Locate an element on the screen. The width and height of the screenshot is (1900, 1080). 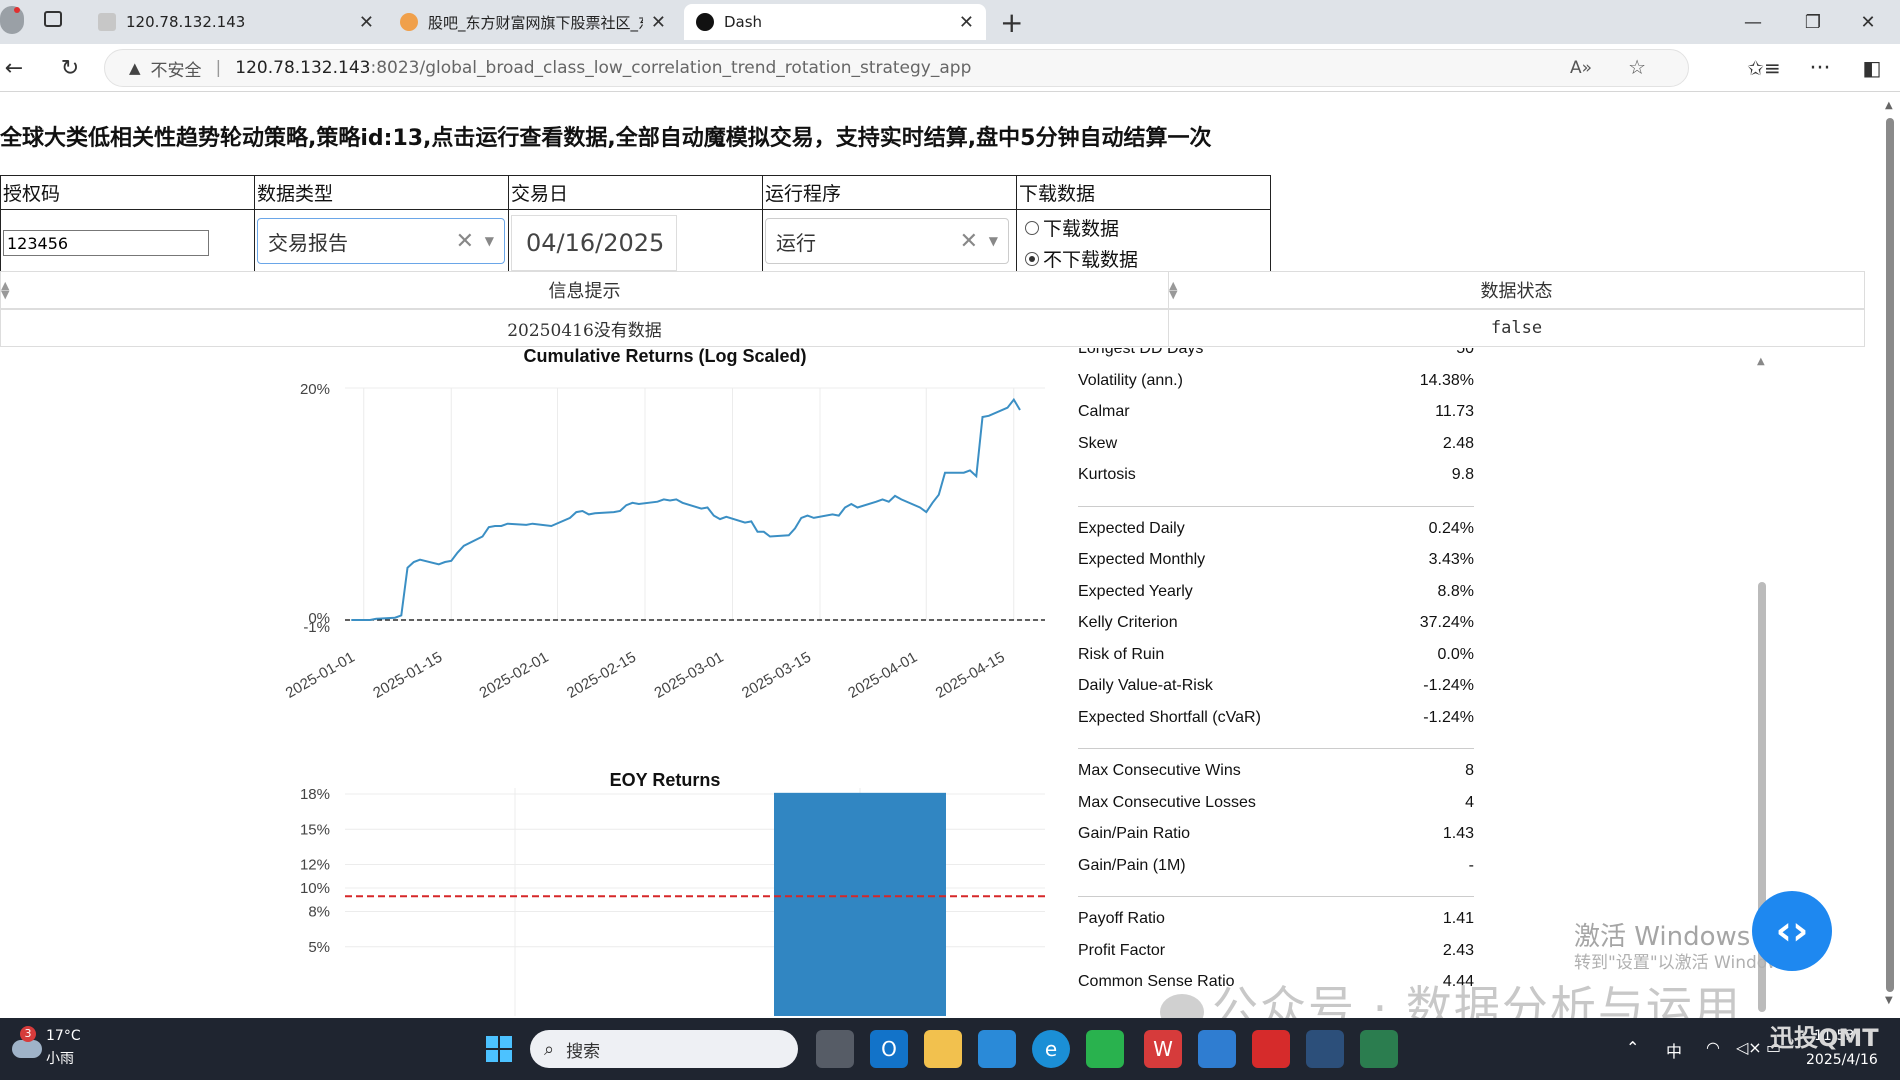
metric-row: Expected Daily 0.24% is located at coordinates (1276, 531).